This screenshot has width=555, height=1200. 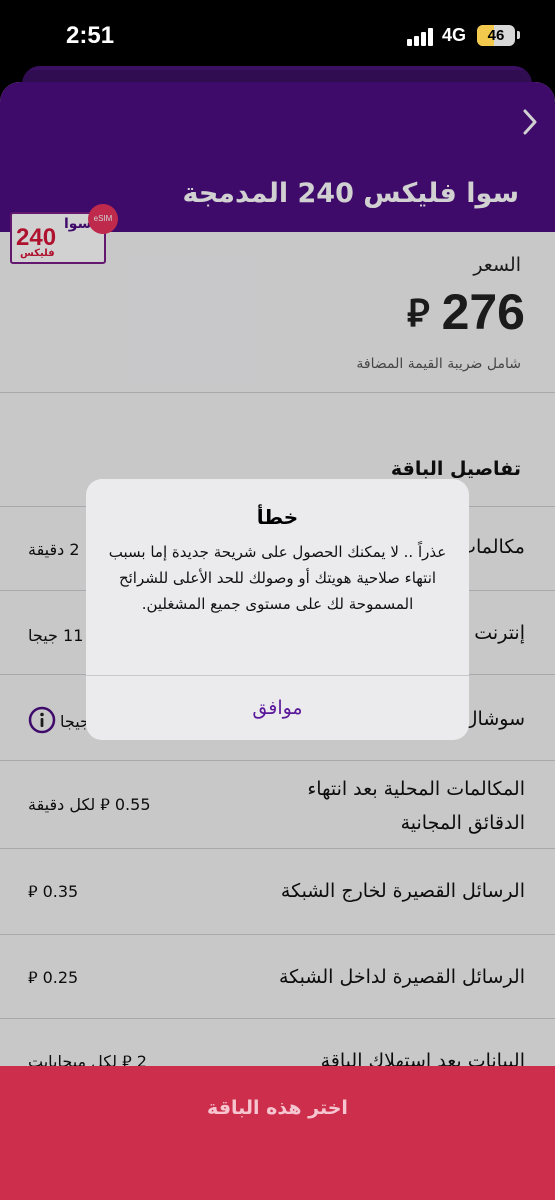 What do you see at coordinates (518, 35) in the screenshot?
I see `battery-tip` at bounding box center [518, 35].